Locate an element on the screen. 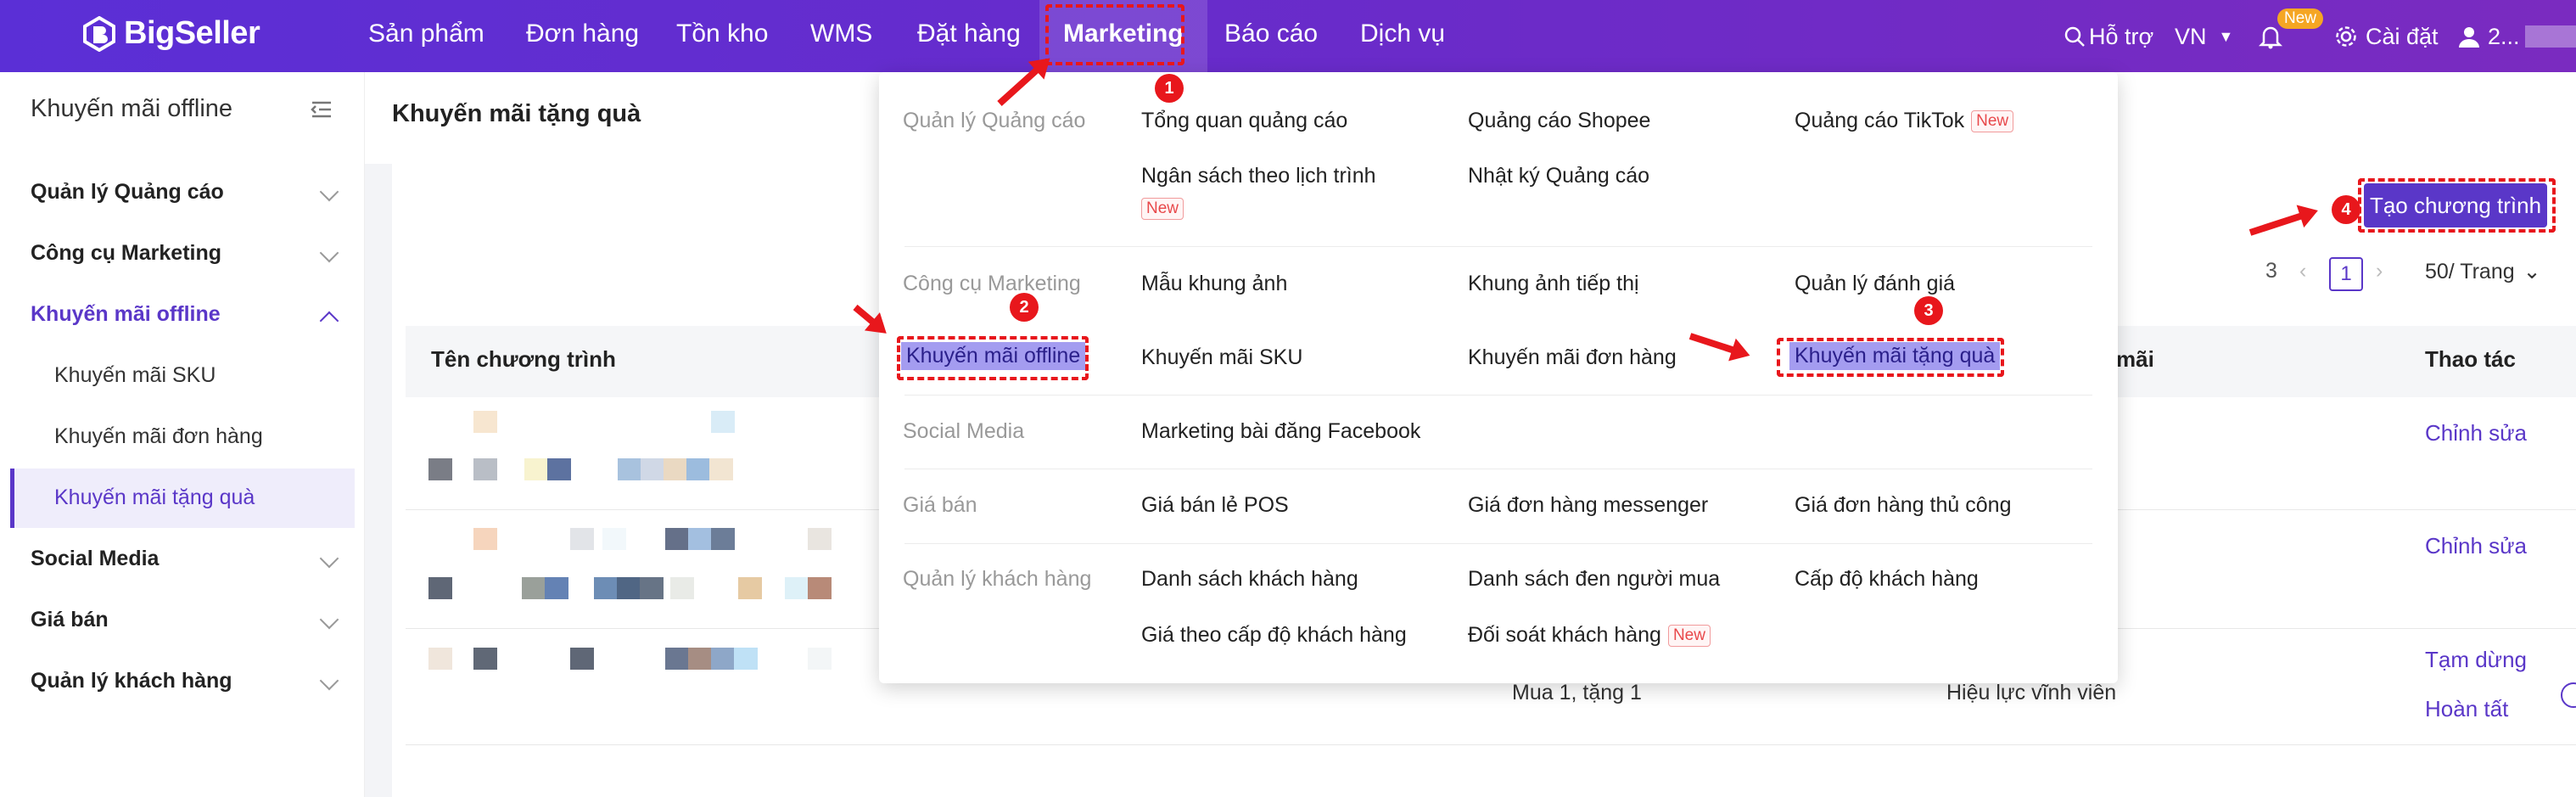 The width and height of the screenshot is (2576, 797). sidebar-title: Khuyến mãi offline is located at coordinates (132, 108).